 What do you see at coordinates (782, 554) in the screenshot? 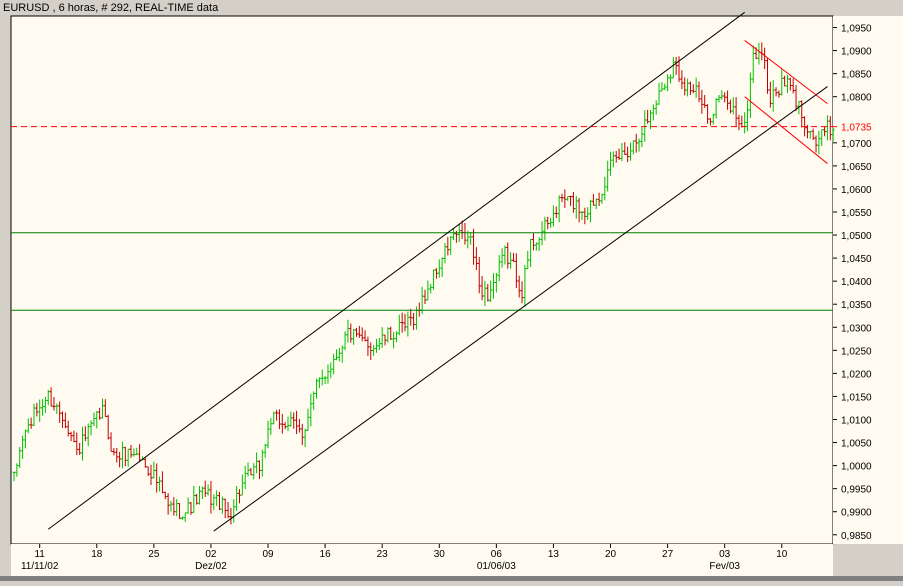
I see `date-tick-label: 10` at bounding box center [782, 554].